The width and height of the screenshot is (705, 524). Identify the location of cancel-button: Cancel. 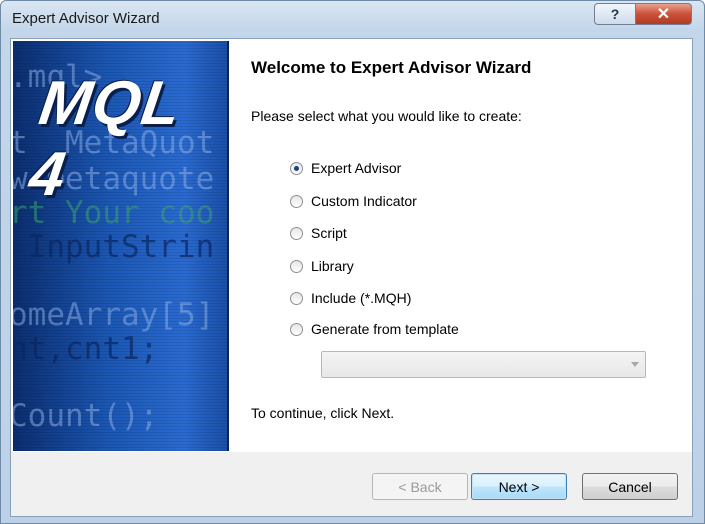
(630, 486).